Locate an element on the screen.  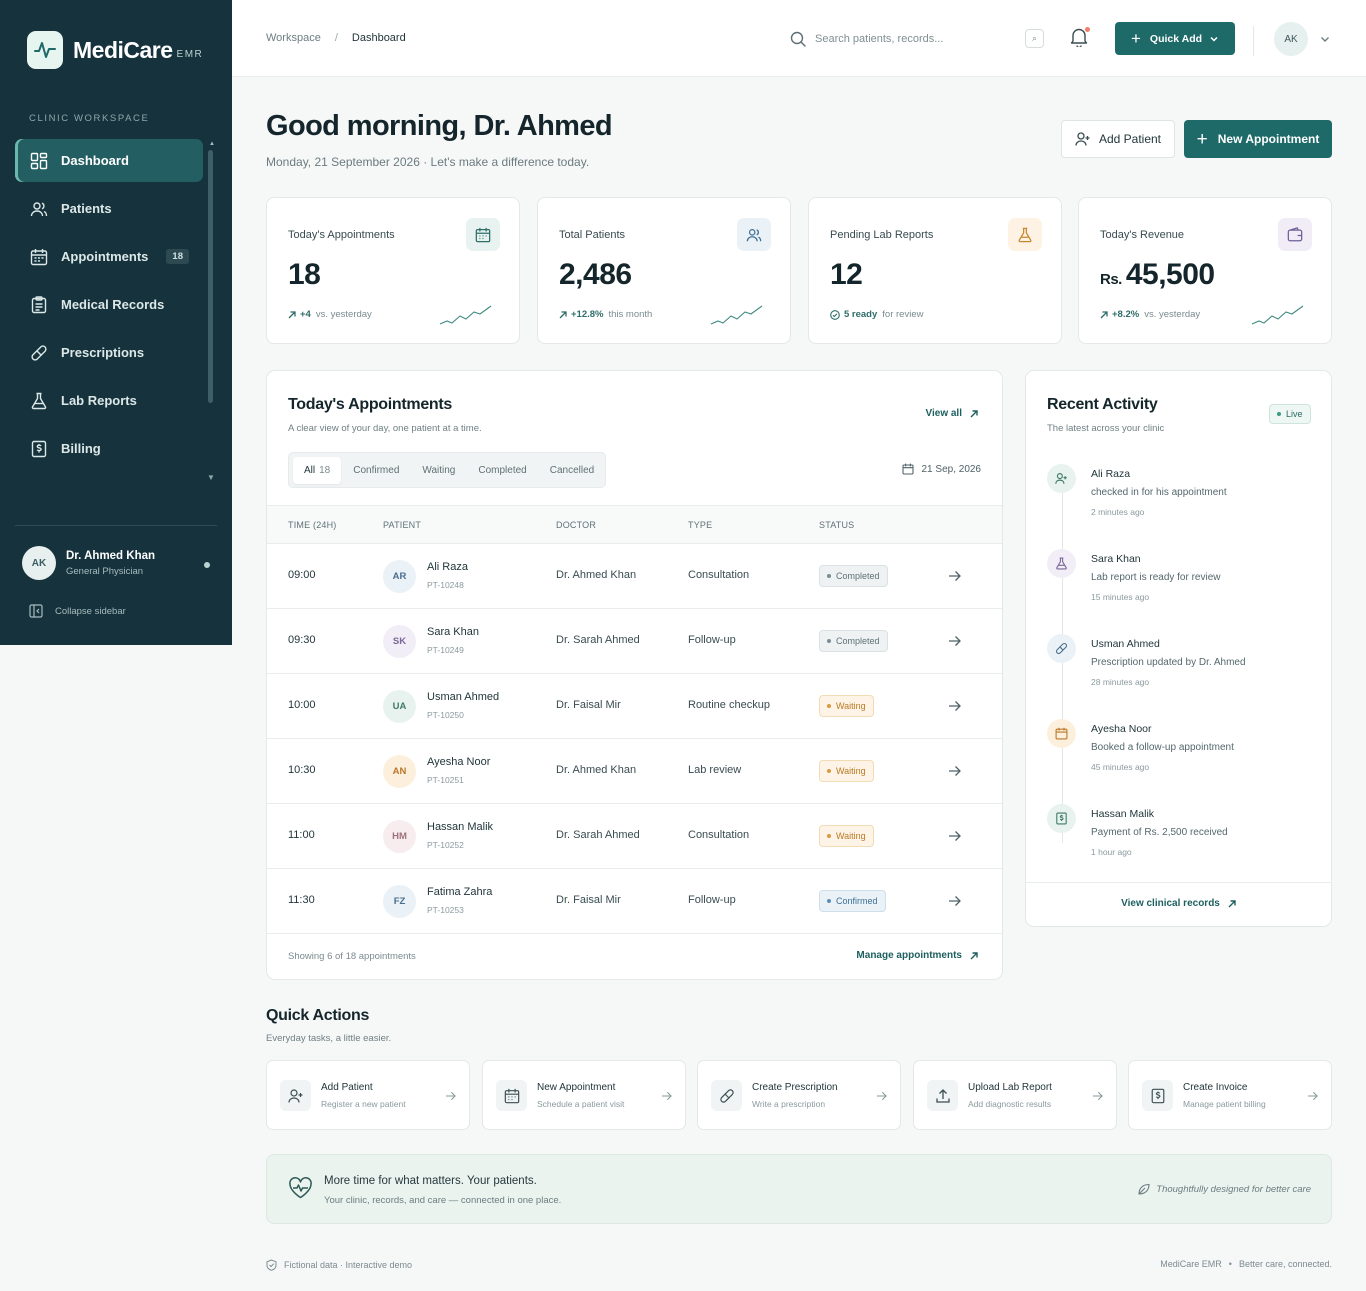
status-label: Waiting is located at coordinates (851, 706).